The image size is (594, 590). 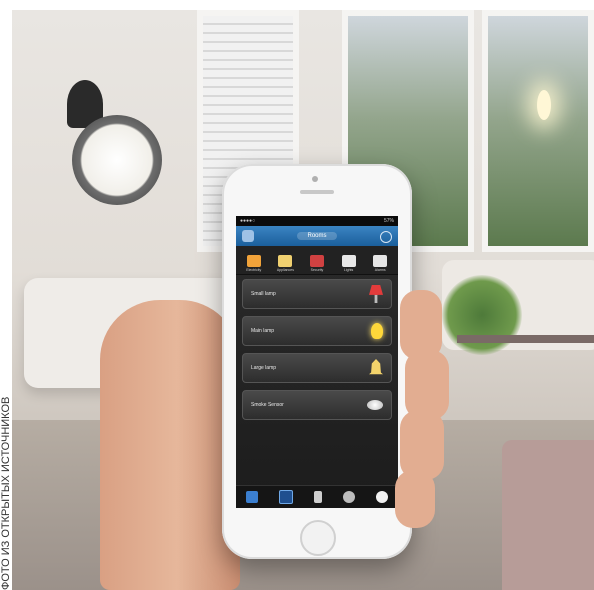 I want to click on app-title-bar: Rooms, so click(x=317, y=236).